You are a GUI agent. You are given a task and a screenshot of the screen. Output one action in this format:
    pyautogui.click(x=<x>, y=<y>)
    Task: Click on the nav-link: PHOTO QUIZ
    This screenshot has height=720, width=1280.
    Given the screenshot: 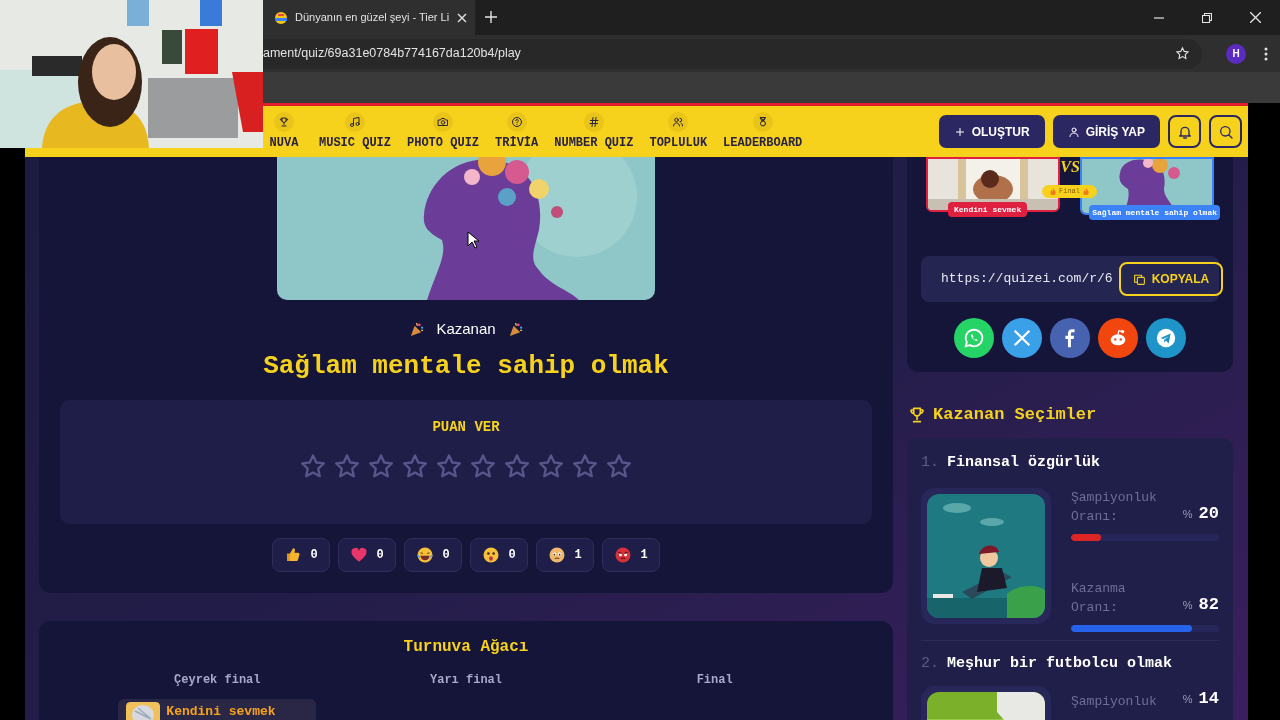 What is the action you would take?
    pyautogui.click(x=443, y=130)
    